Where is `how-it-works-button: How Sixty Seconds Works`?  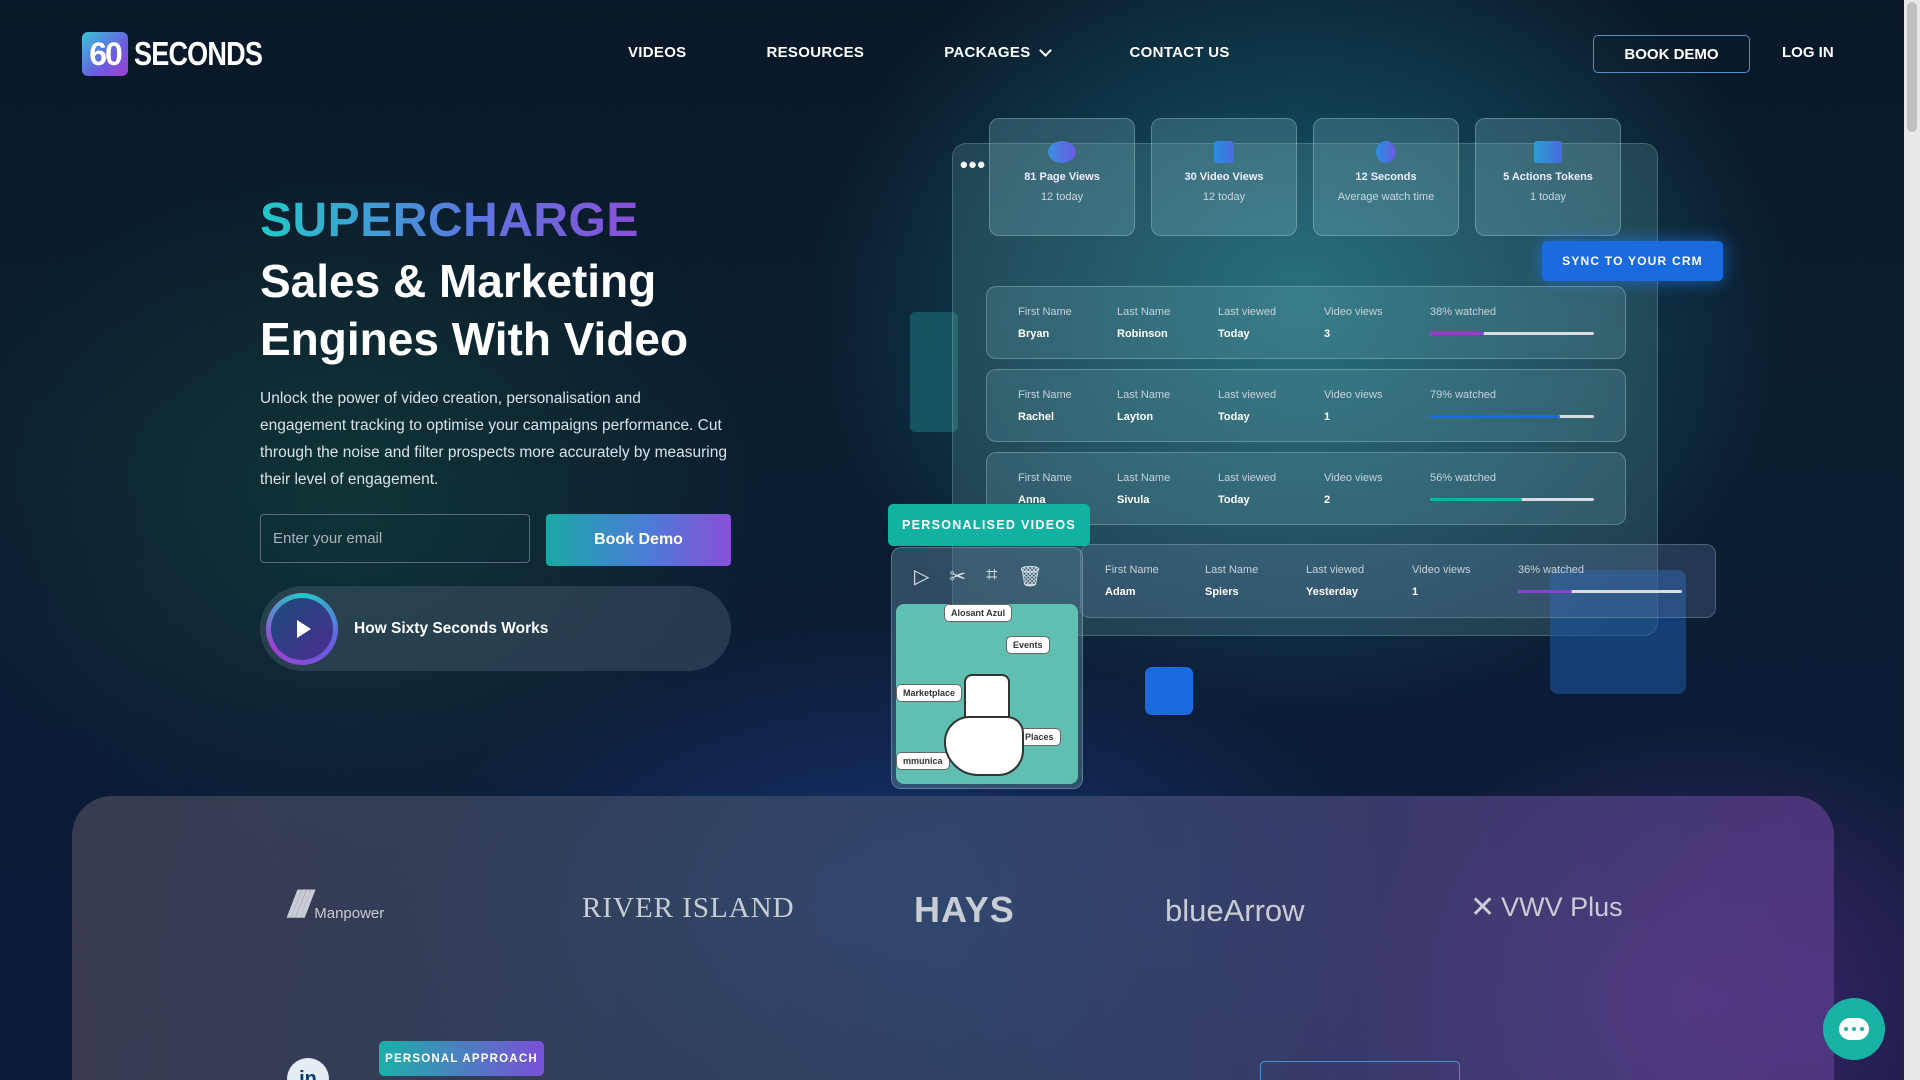 how-it-works-button: How Sixty Seconds Works is located at coordinates (495, 628).